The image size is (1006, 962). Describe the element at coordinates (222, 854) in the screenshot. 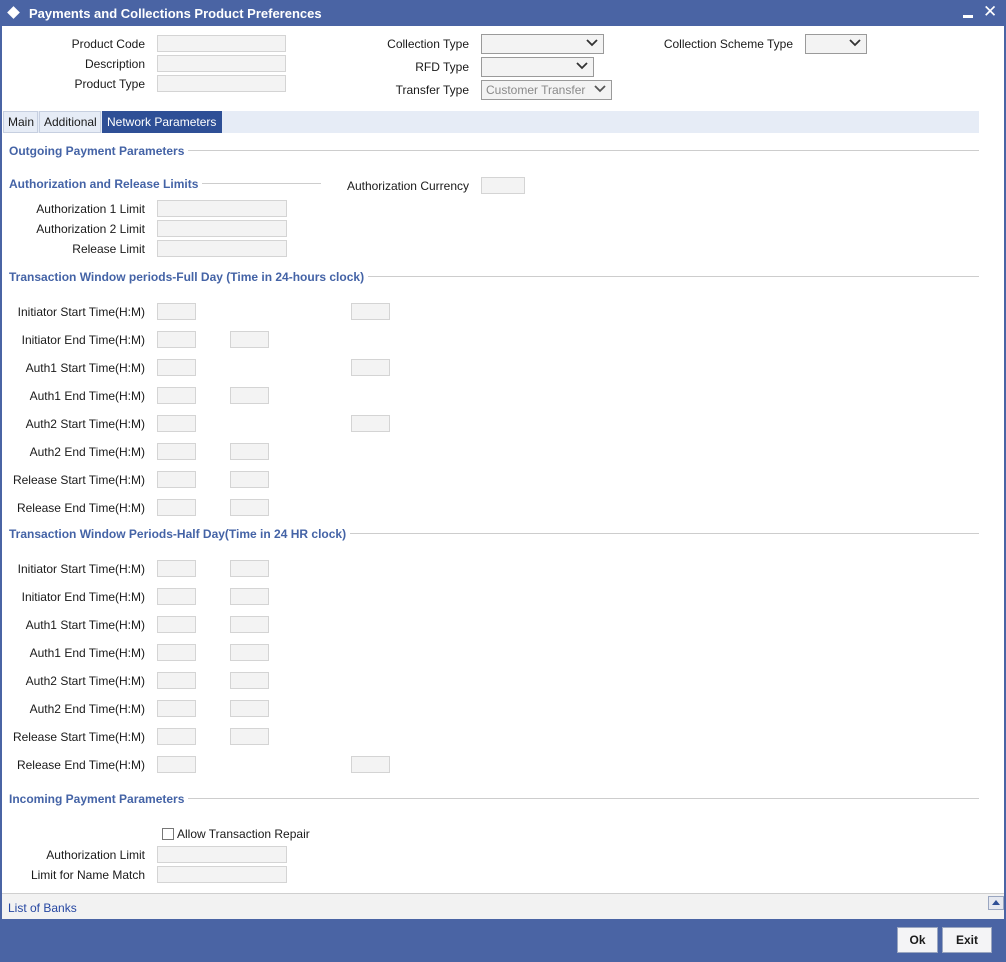

I see `incoming-auth-limit-input` at that location.